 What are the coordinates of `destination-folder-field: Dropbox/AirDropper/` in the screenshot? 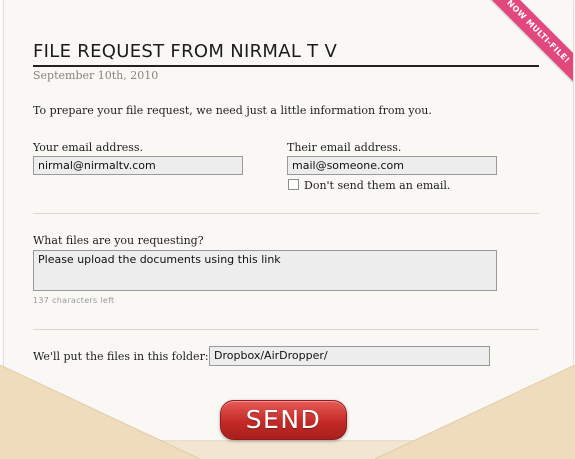 It's located at (349, 356).